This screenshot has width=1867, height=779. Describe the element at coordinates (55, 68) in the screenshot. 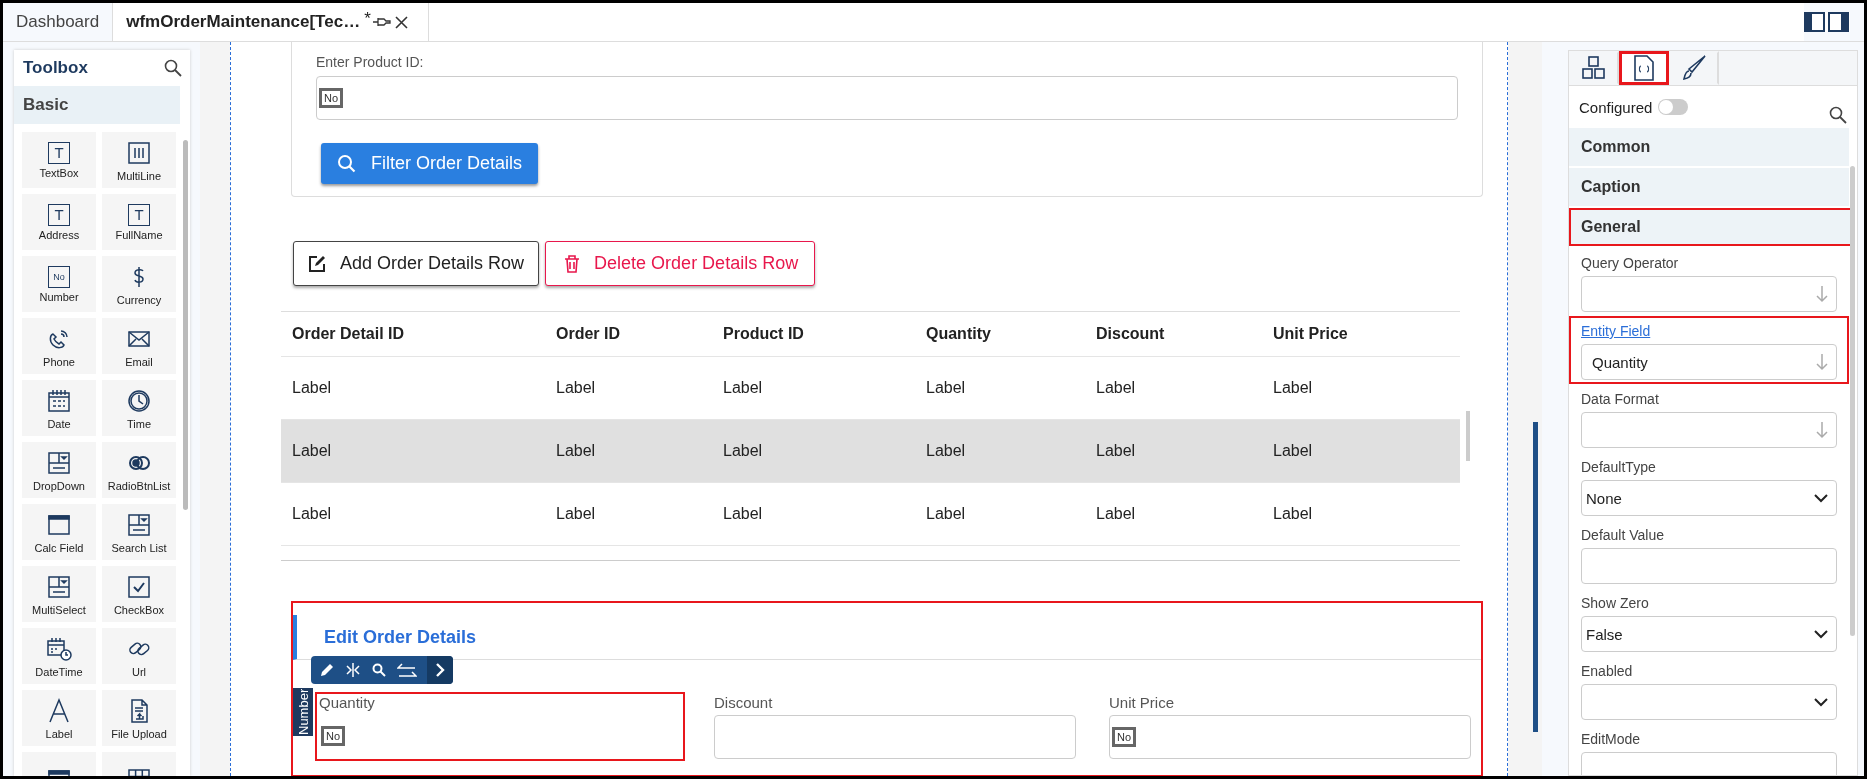

I see `toolbox-title: Toolbox` at that location.